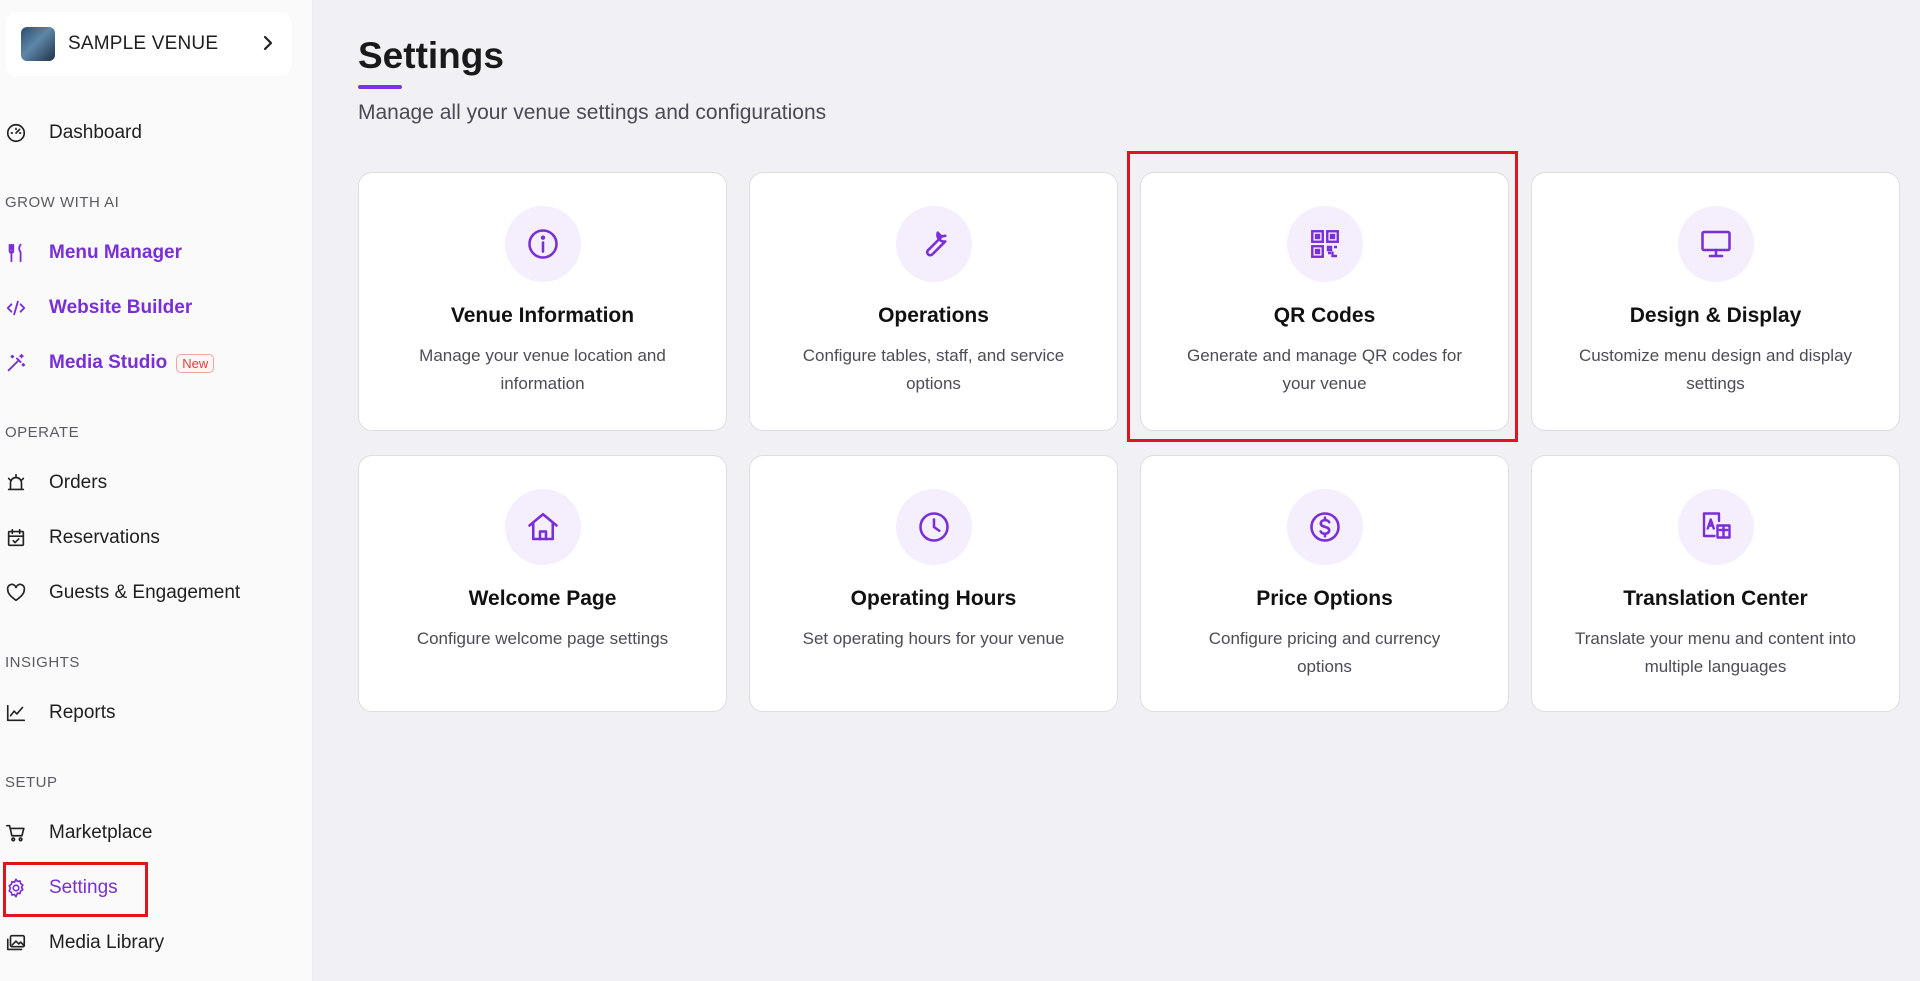 This screenshot has height=981, width=1920. What do you see at coordinates (107, 942) in the screenshot?
I see `sidebar-item-label: Media Library` at bounding box center [107, 942].